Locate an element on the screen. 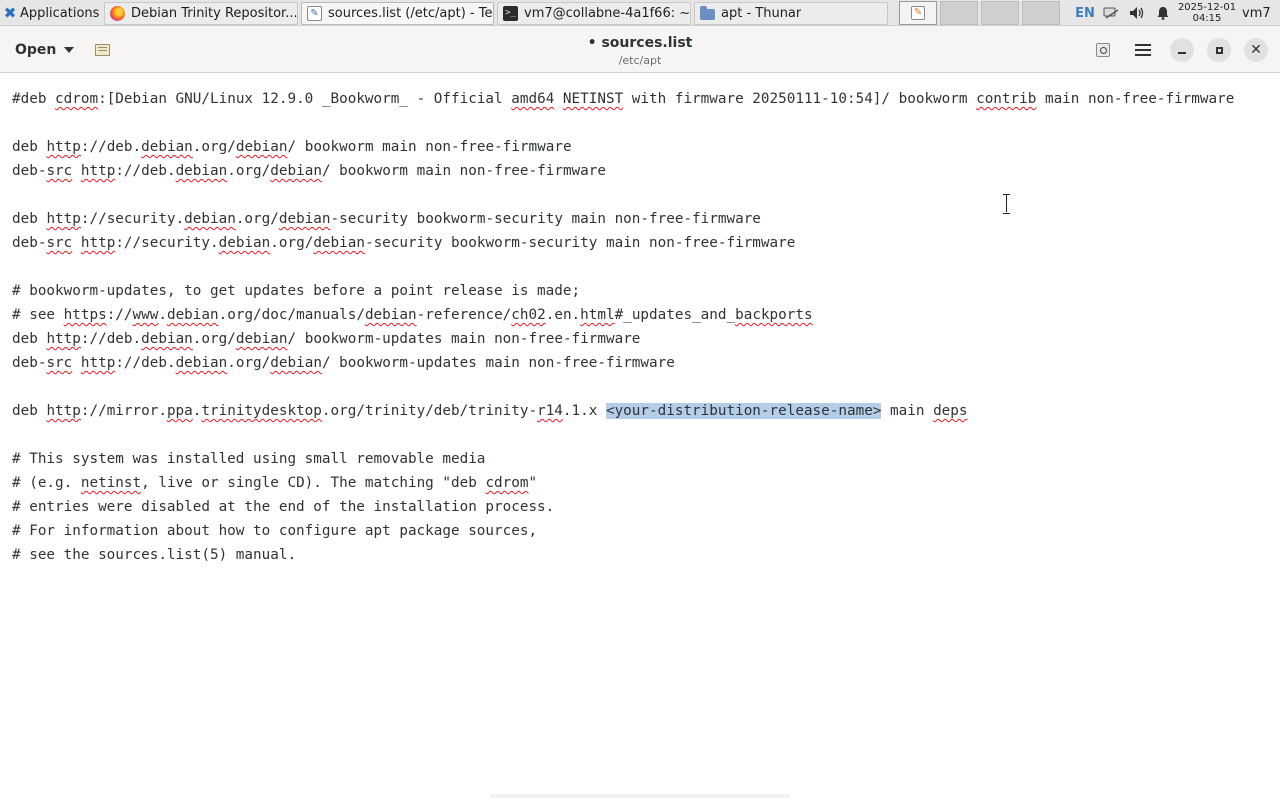  misspelled-word: www is located at coordinates (145, 315).